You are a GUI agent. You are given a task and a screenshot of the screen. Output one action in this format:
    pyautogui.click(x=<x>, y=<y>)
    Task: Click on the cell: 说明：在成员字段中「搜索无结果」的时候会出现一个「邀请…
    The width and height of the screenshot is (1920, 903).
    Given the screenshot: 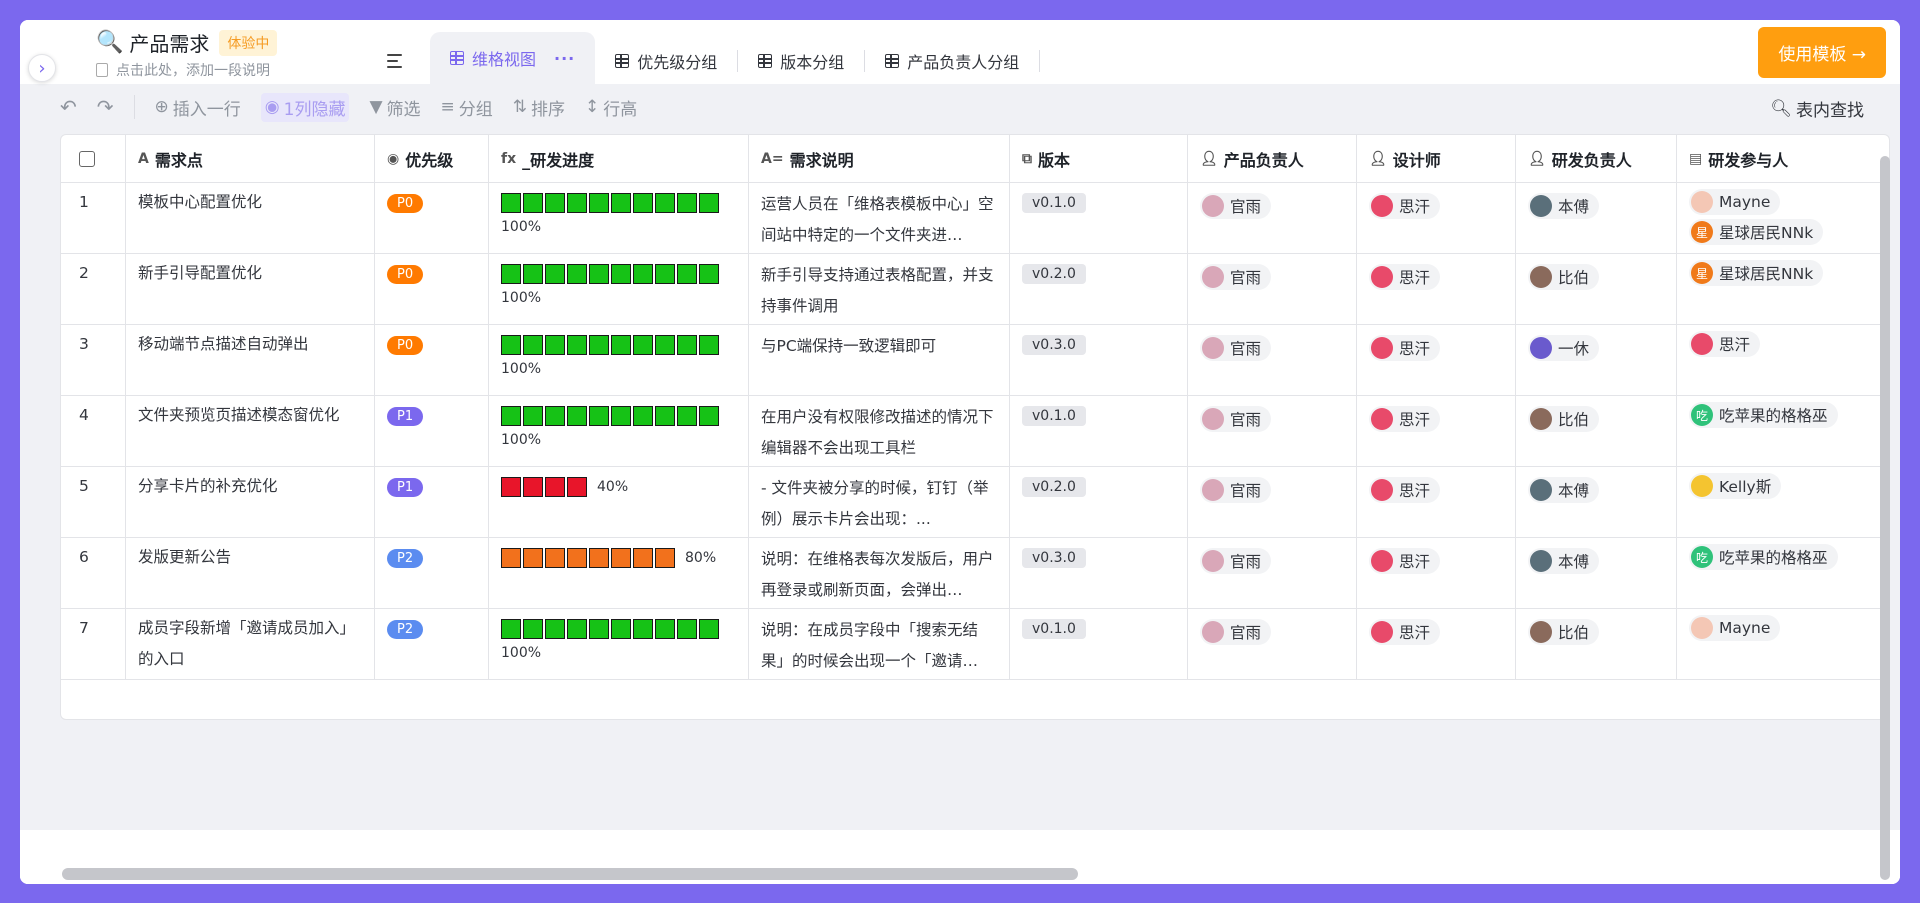 What is the action you would take?
    pyautogui.click(x=879, y=644)
    